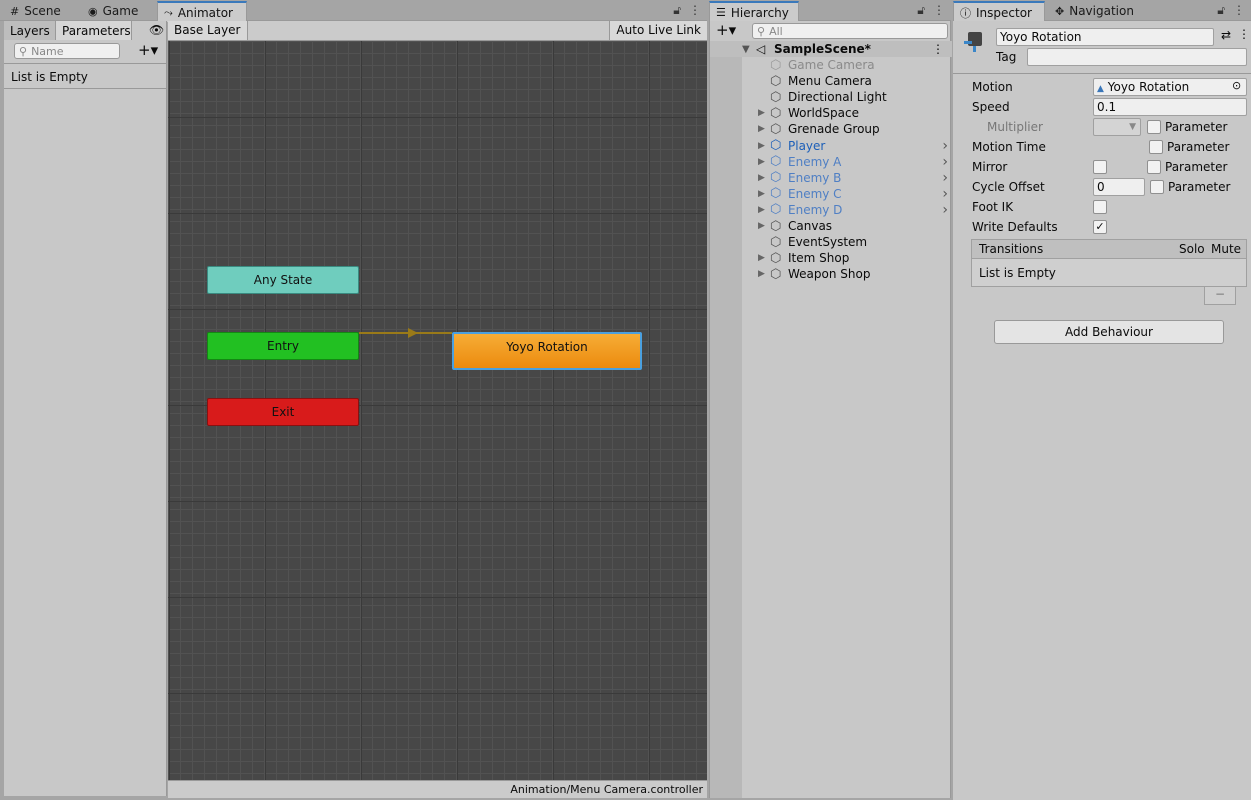 Image resolution: width=1251 pixels, height=800 pixels. I want to click on cycle-offset-field: 0, so click(1119, 187).